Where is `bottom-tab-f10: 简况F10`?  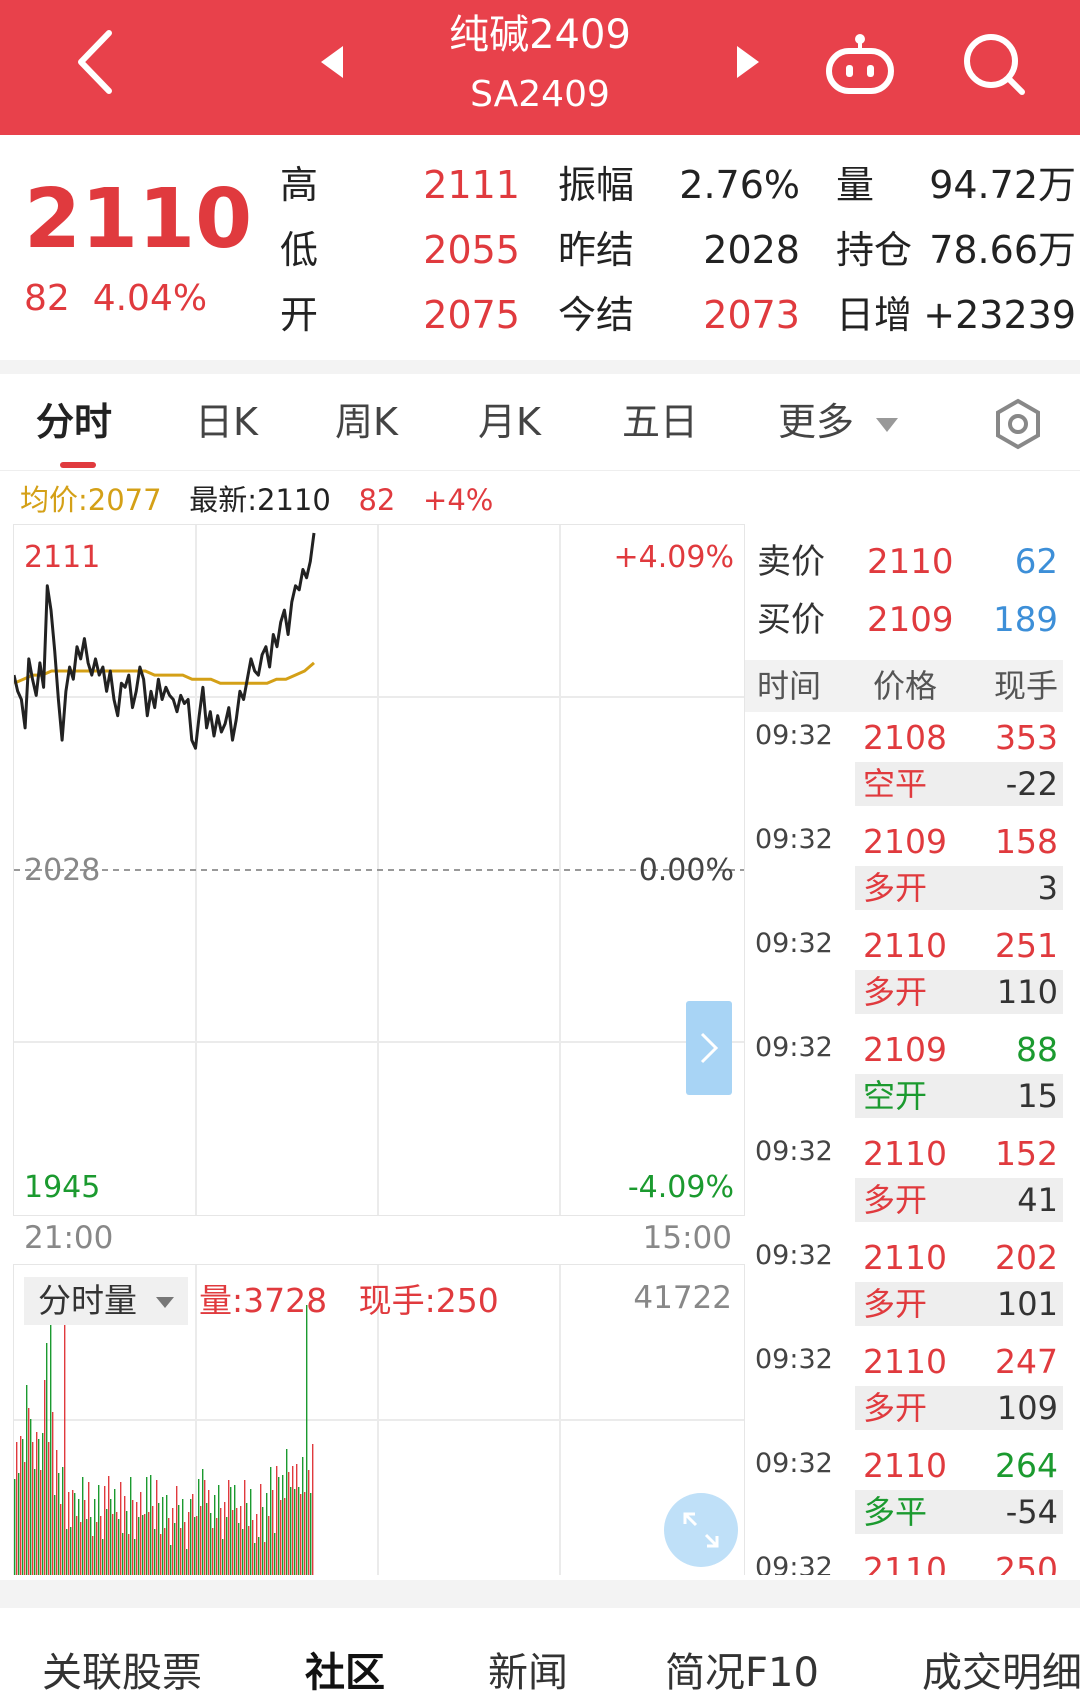 bottom-tab-f10: 简况F10 is located at coordinates (742, 1673).